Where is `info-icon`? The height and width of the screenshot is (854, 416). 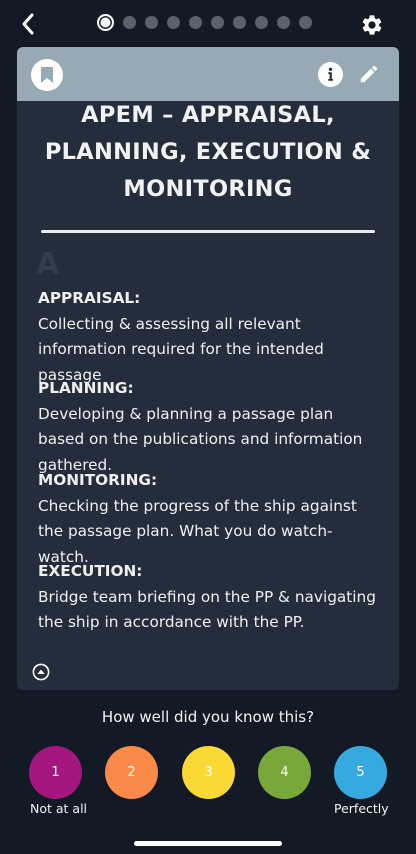
info-icon is located at coordinates (330, 74).